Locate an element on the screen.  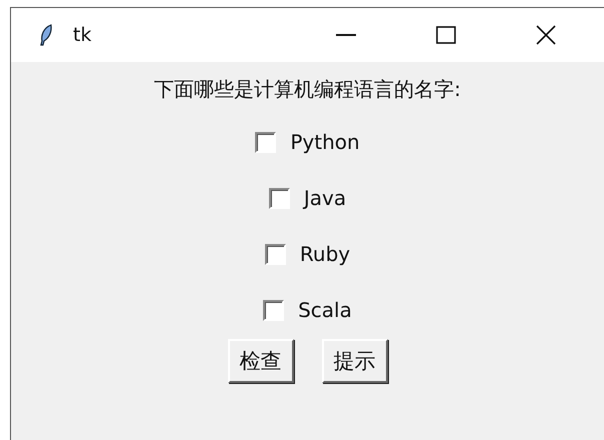
minimize-icon is located at coordinates (346, 35).